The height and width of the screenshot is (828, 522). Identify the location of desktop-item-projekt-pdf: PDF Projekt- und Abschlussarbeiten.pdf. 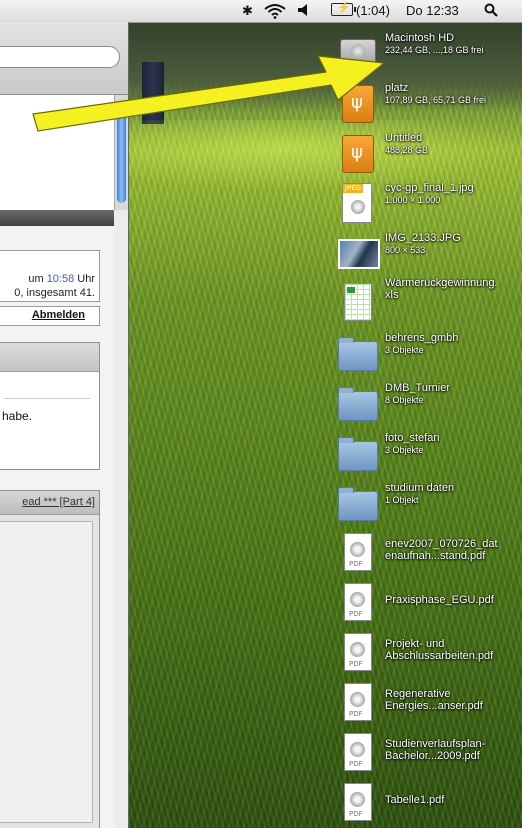
(429, 652).